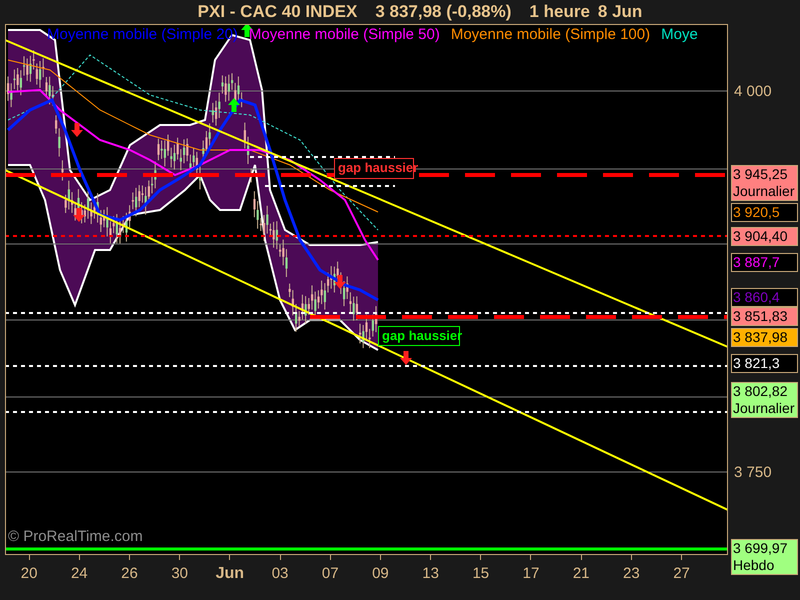  Describe the element at coordinates (75, 537) in the screenshot. I see `credit-text: © ProRealTime.com` at that location.